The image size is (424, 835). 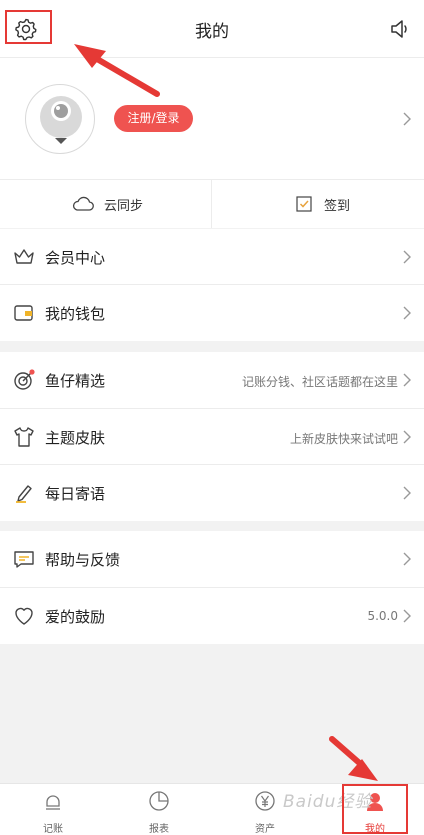 I want to click on checkin-button: 签到, so click(x=318, y=204).